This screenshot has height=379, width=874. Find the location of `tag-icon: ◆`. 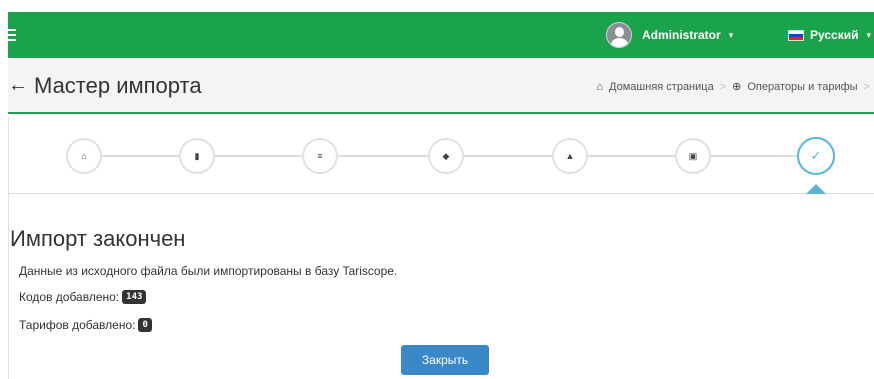

tag-icon: ◆ is located at coordinates (446, 155).